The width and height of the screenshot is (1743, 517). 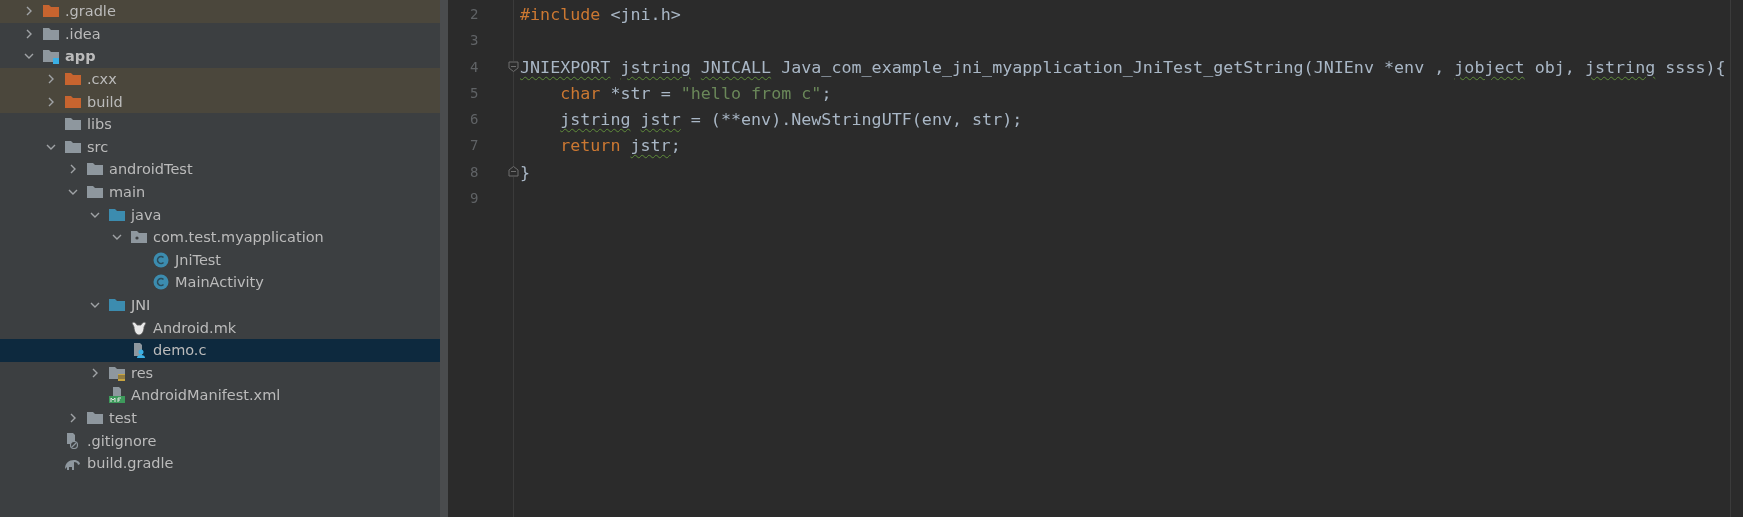 What do you see at coordinates (146, 214) in the screenshot?
I see `file-name: java` at bounding box center [146, 214].